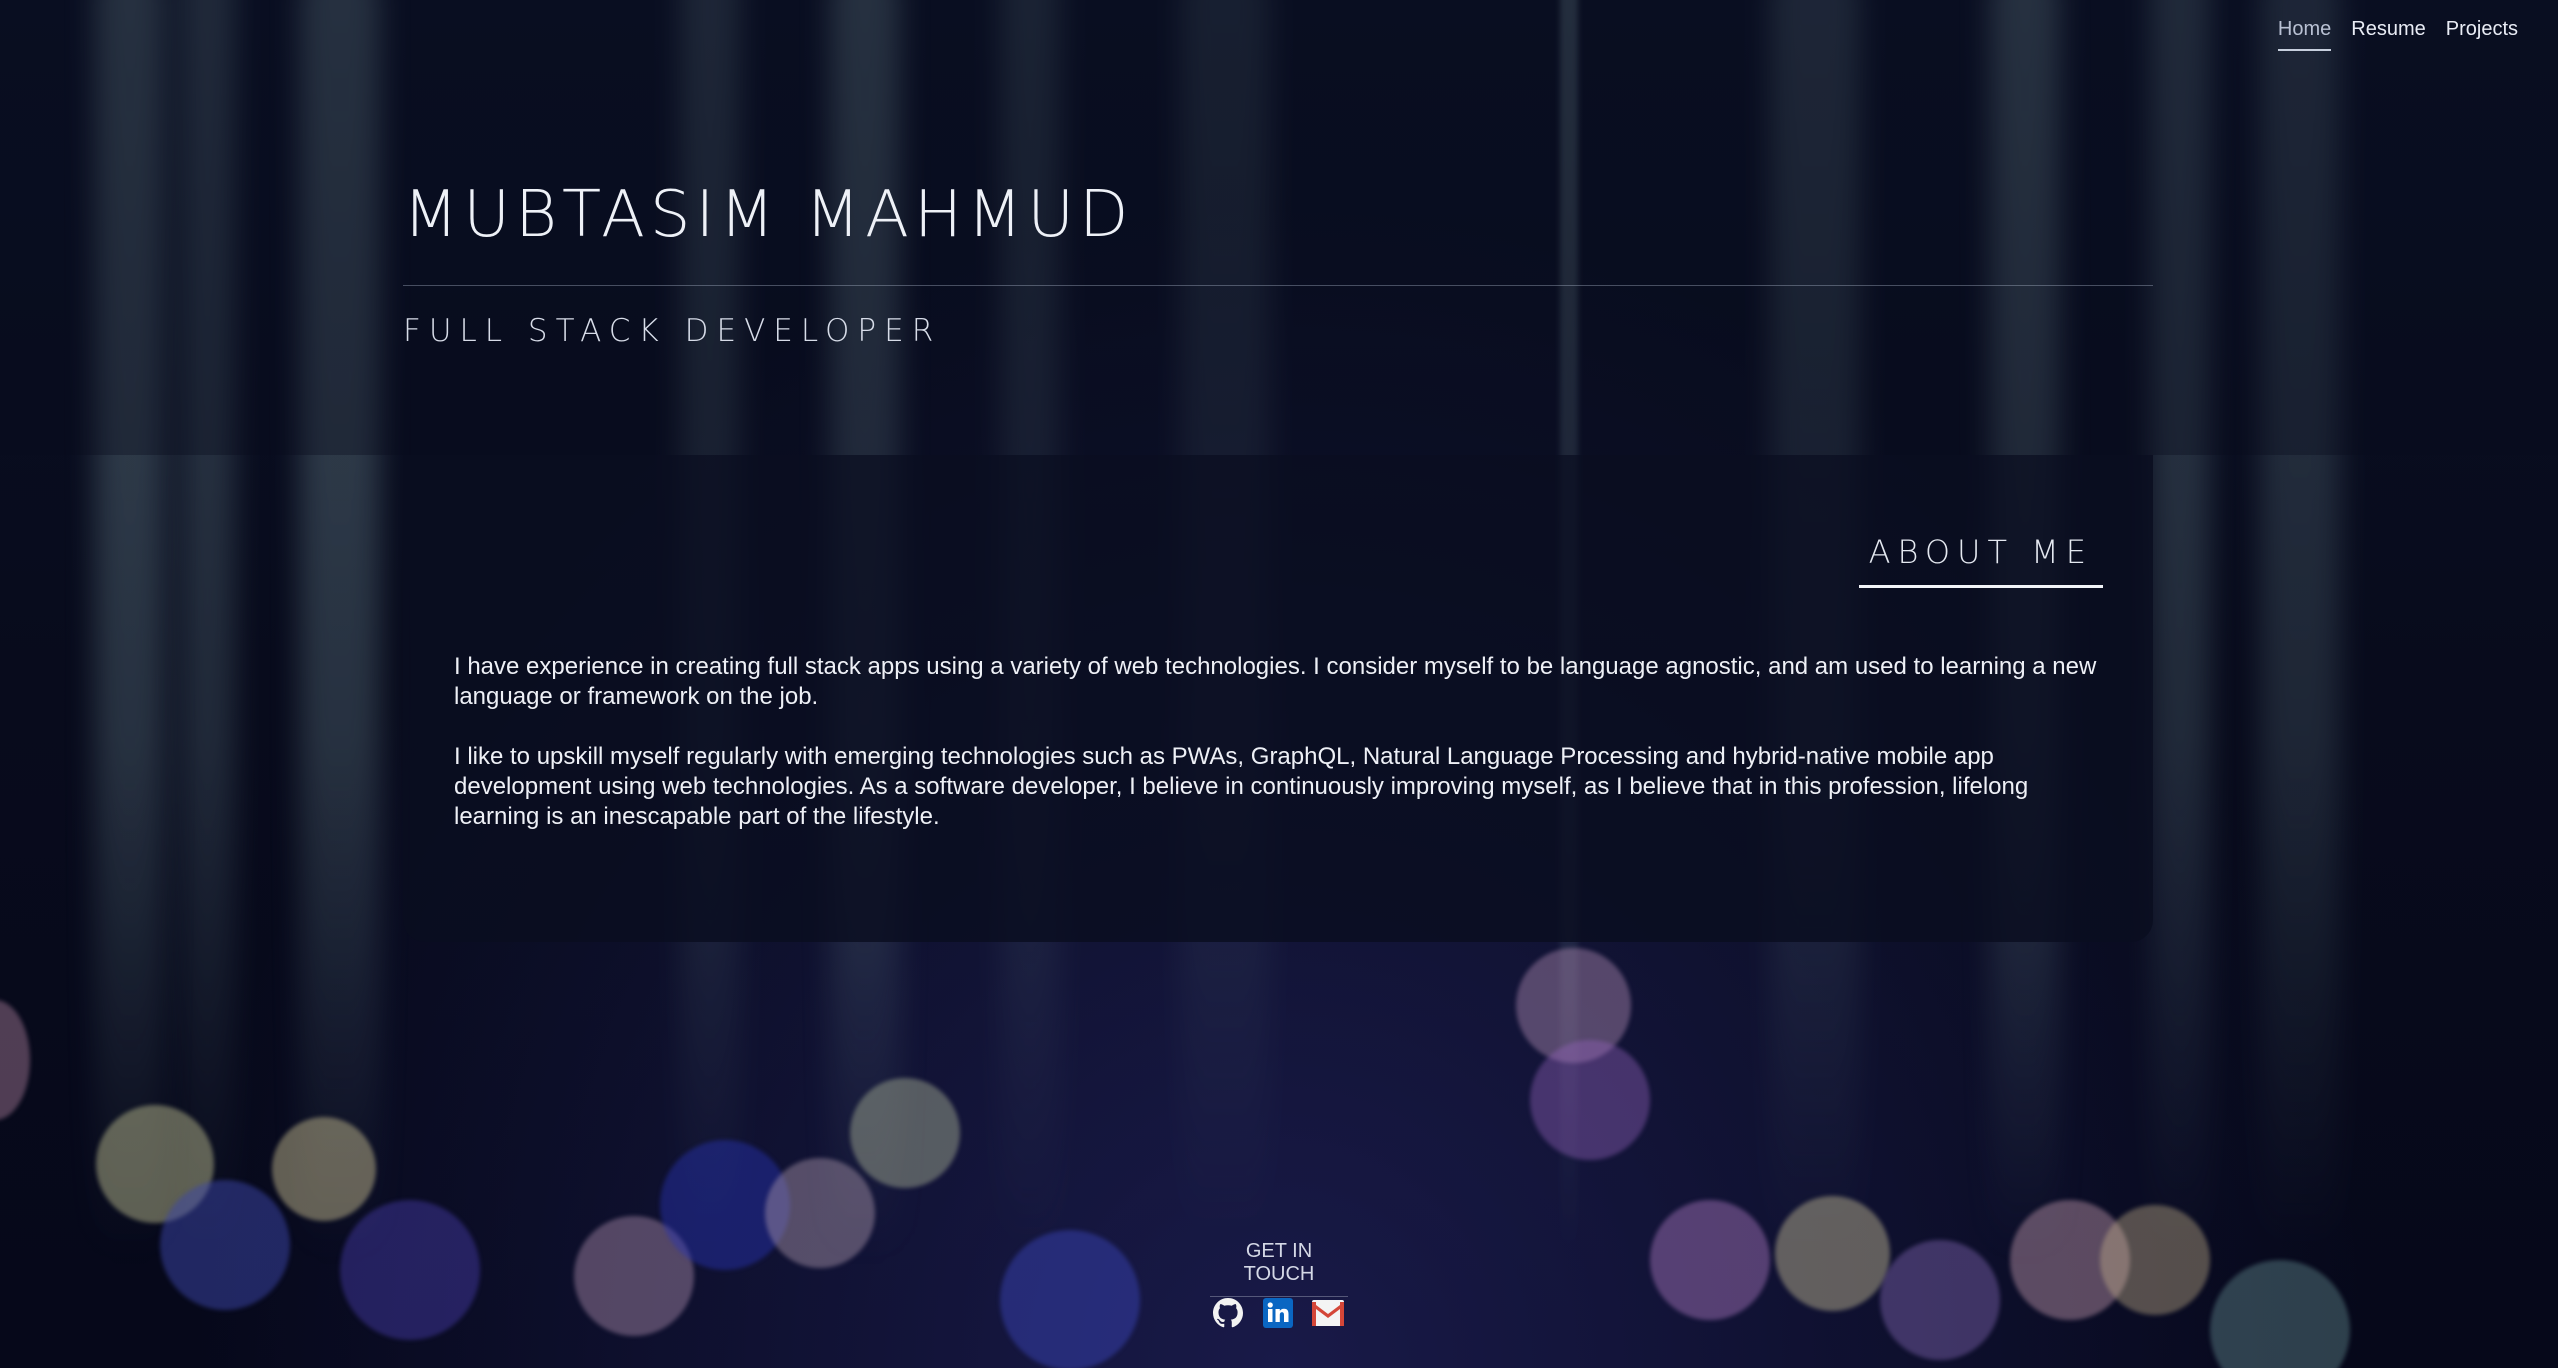  Describe the element at coordinates (2482, 34) in the screenshot. I see `nav-projects: Projects` at that location.